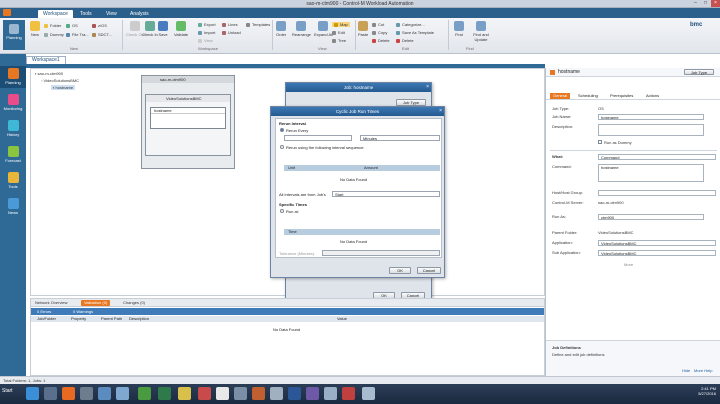  Describe the element at coordinates (32, 393) in the screenshot. I see `outlook-icon` at that location.